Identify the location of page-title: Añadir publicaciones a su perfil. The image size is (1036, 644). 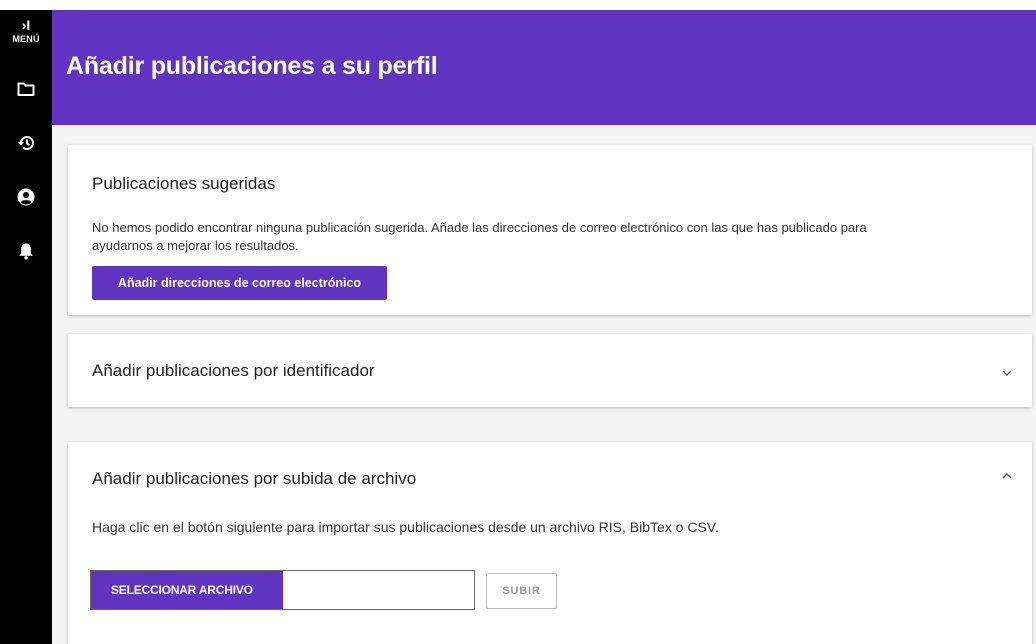
(252, 66).